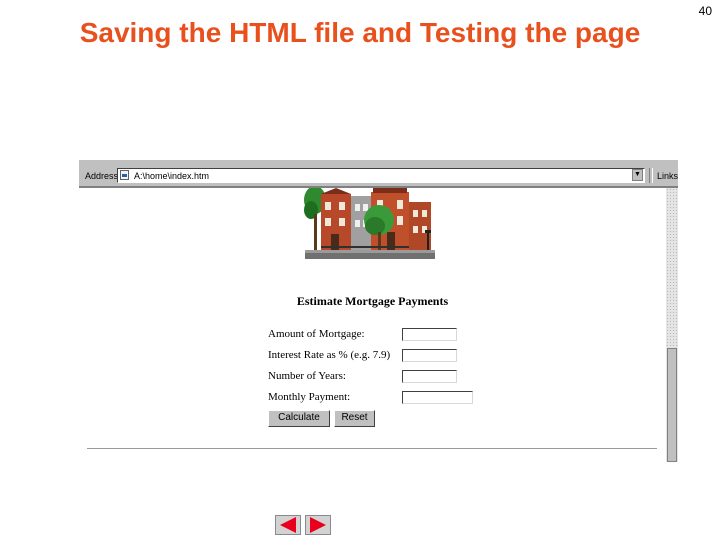  Describe the element at coordinates (316, 334) in the screenshot. I see `amount-label: Amount of Mortgage:` at that location.